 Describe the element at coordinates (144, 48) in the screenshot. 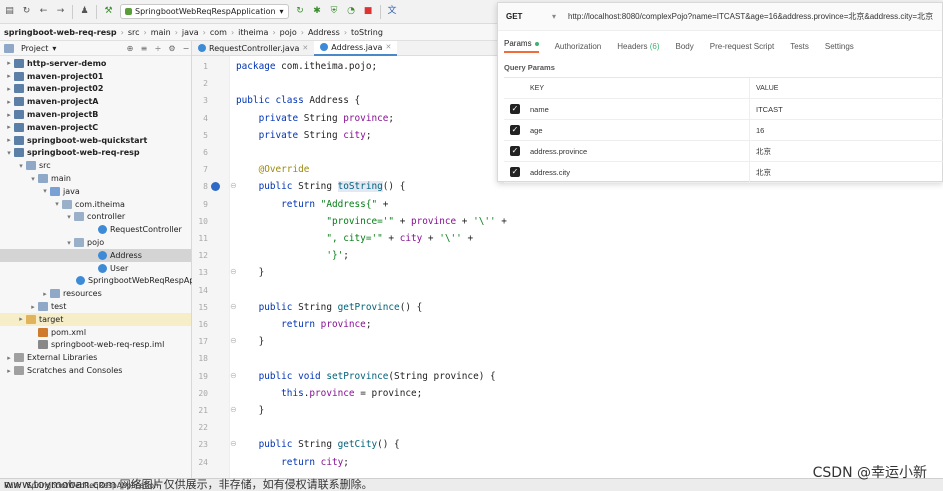

I see `collapse-all-icon: ≡` at that location.